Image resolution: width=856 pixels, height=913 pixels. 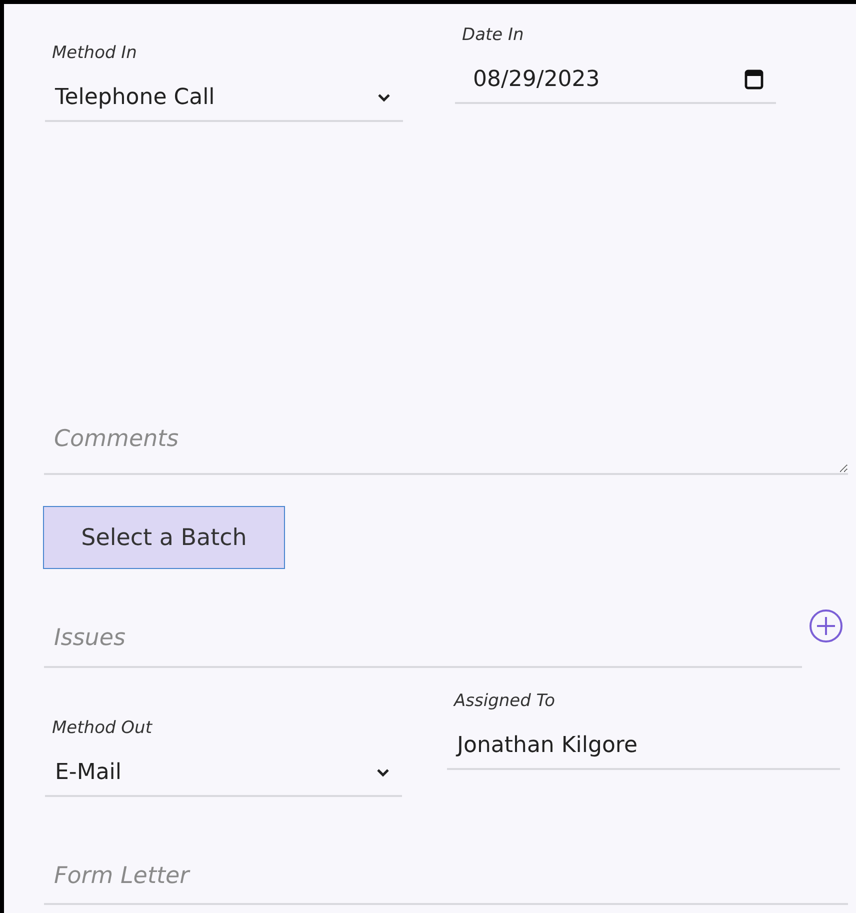 I want to click on add-icon, so click(x=826, y=626).